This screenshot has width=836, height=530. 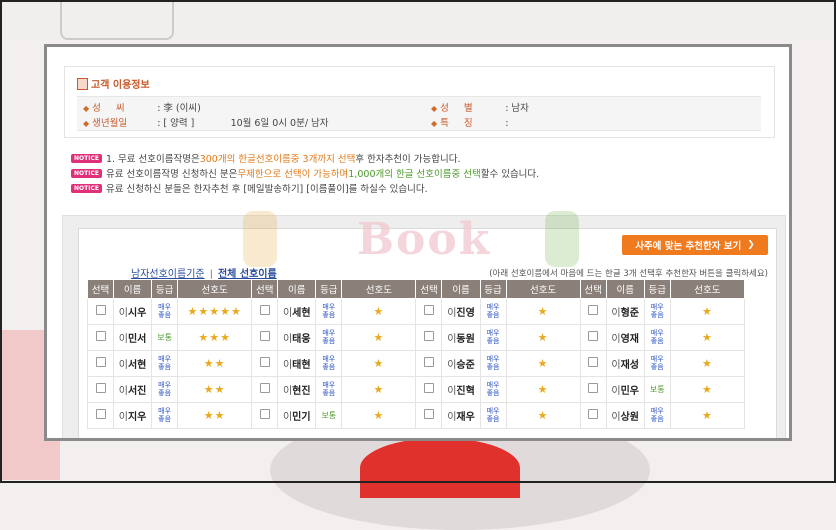 I want to click on given-name-text: 민서, so click(x=137, y=339).